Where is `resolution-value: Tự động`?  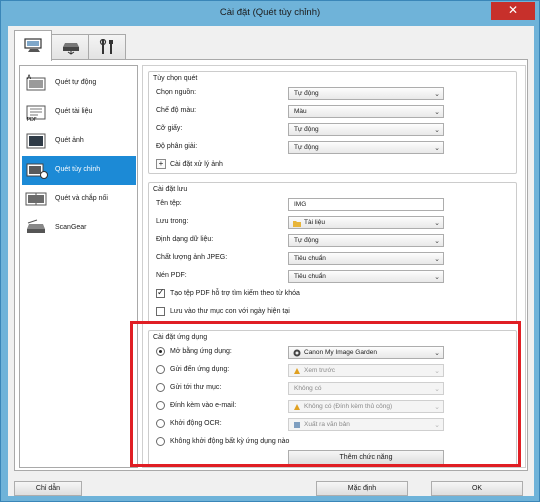
resolution-value: Tự động is located at coordinates (306, 147).